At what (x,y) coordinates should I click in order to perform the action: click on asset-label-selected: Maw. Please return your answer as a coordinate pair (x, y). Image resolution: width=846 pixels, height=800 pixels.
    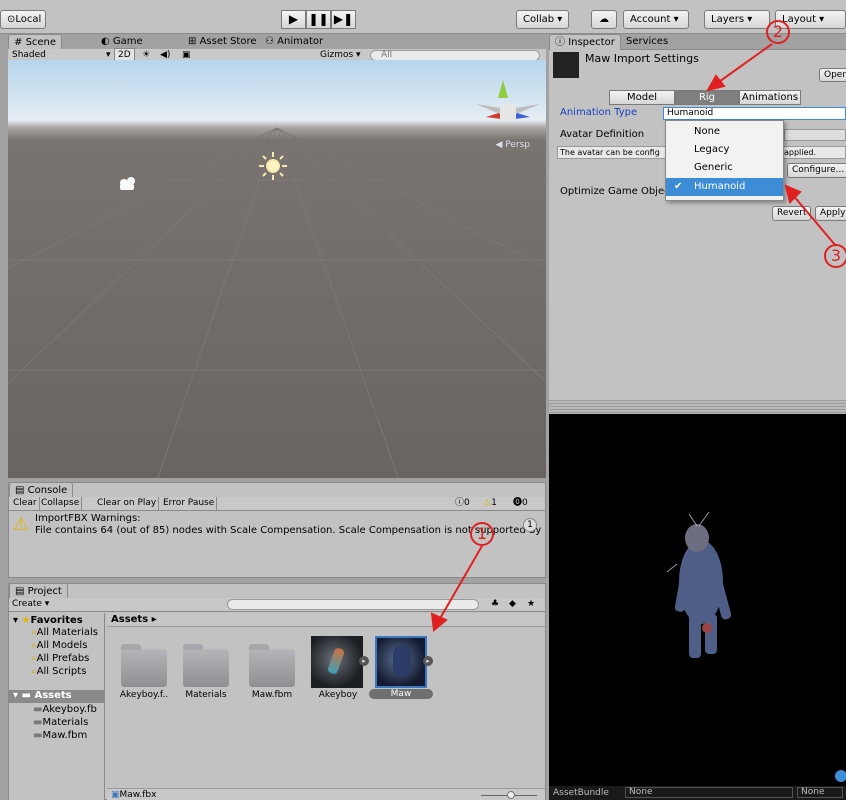
    Looking at the image, I should click on (401, 694).